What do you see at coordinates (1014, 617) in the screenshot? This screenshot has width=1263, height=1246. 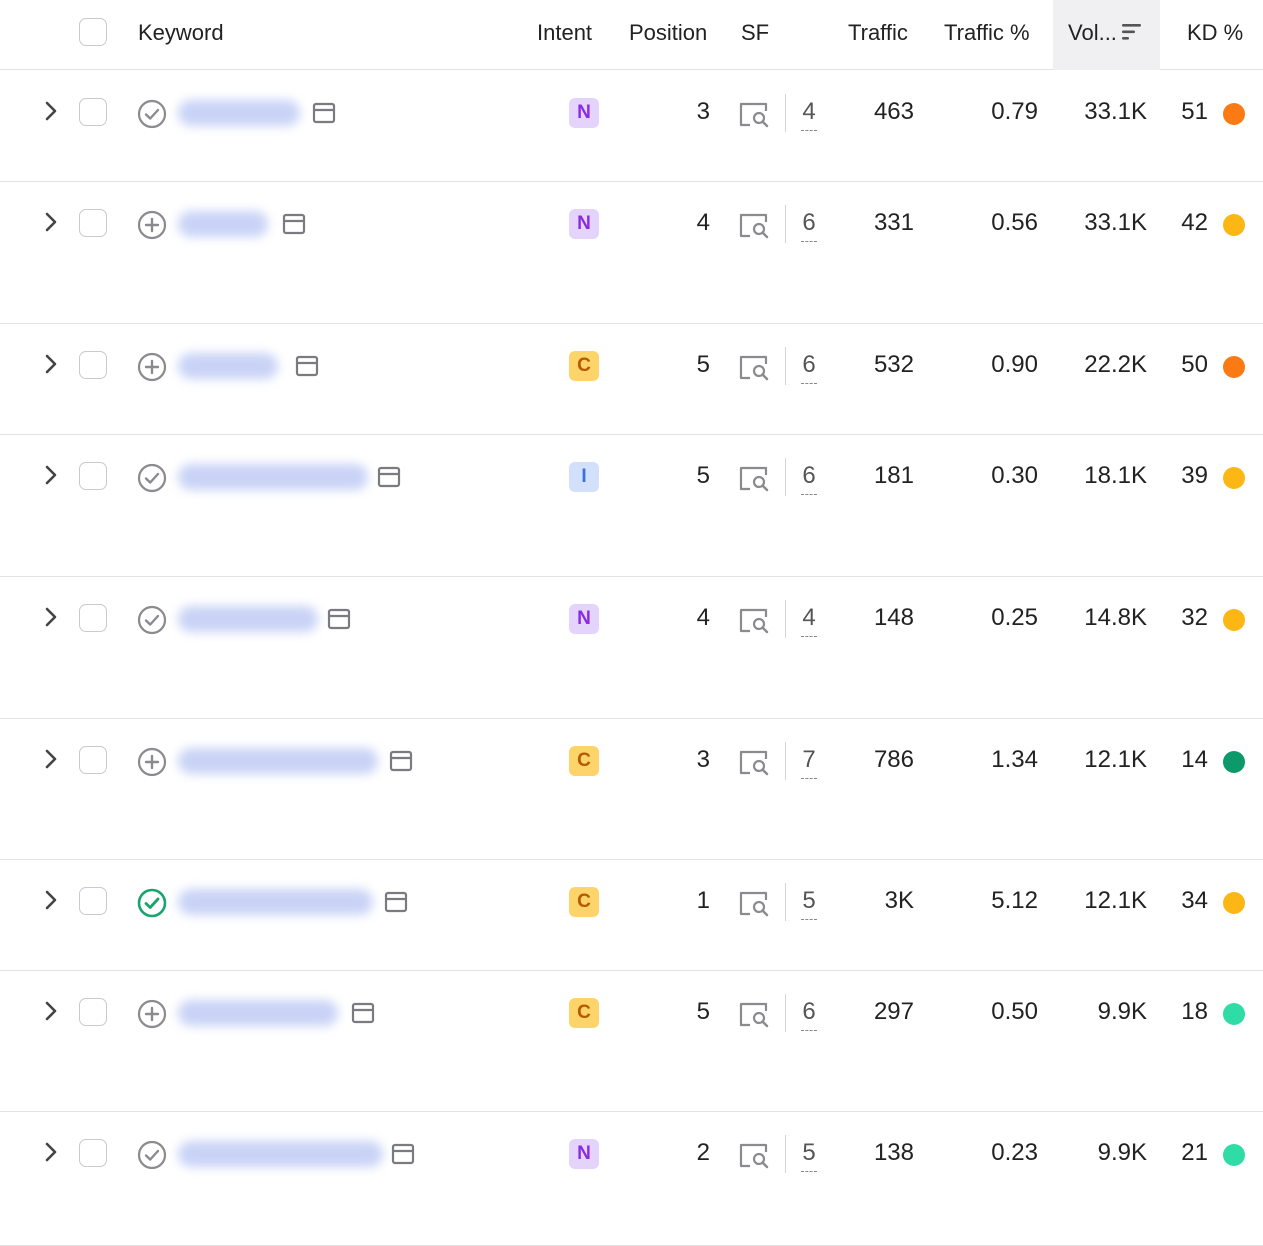 I see `traffic-pct-value: 0.25` at bounding box center [1014, 617].